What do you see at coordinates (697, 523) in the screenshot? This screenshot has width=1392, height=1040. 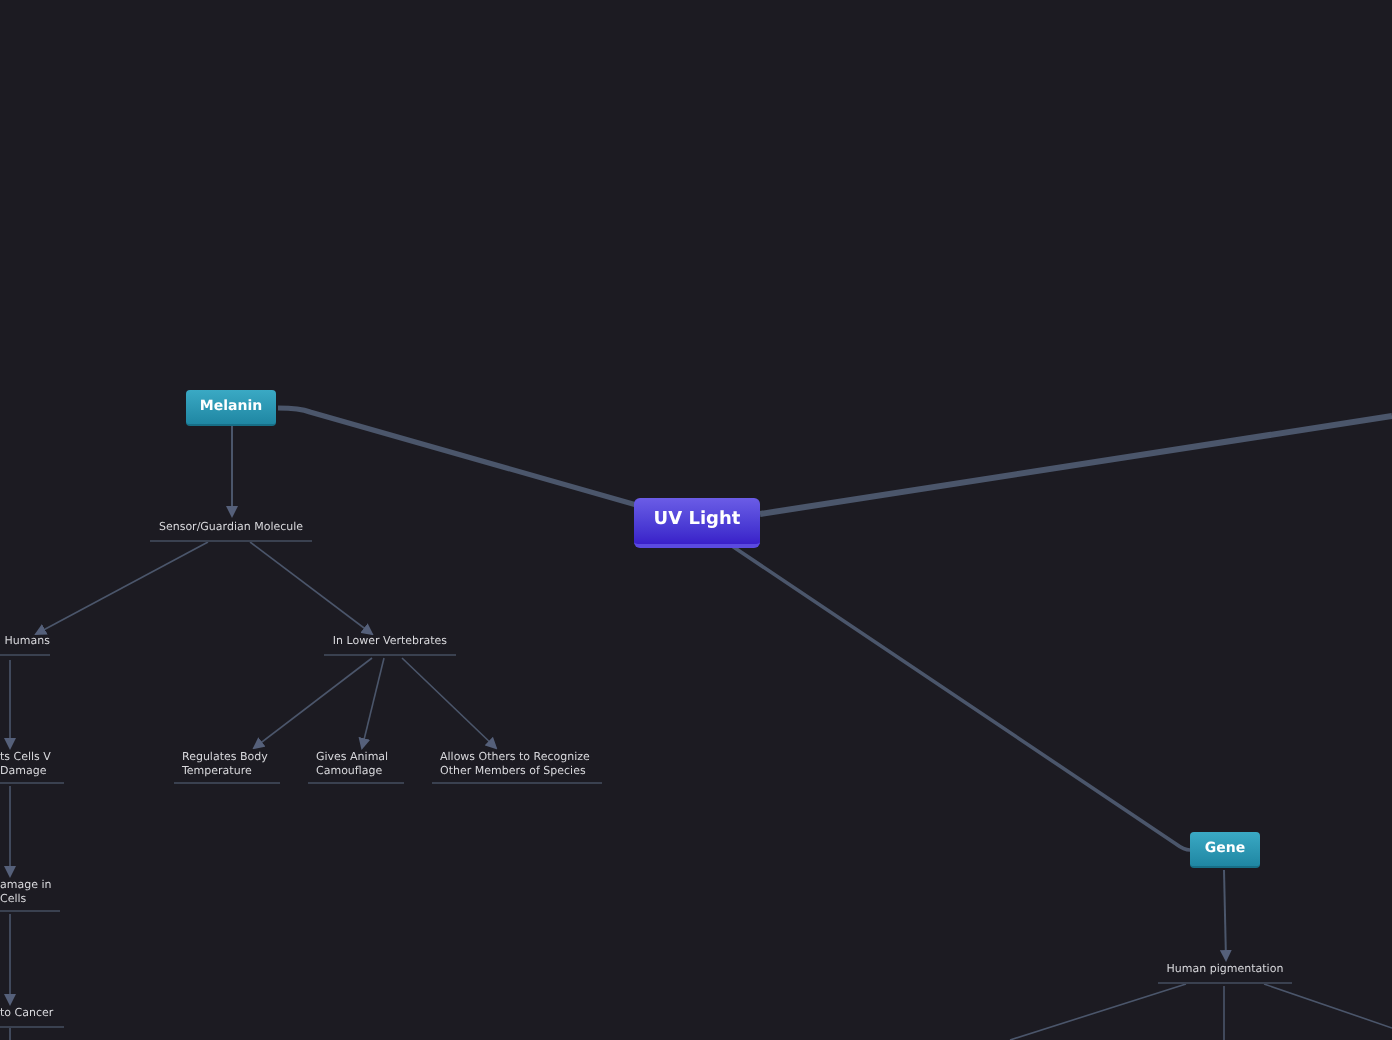 I see `central-topic: UV Light` at bounding box center [697, 523].